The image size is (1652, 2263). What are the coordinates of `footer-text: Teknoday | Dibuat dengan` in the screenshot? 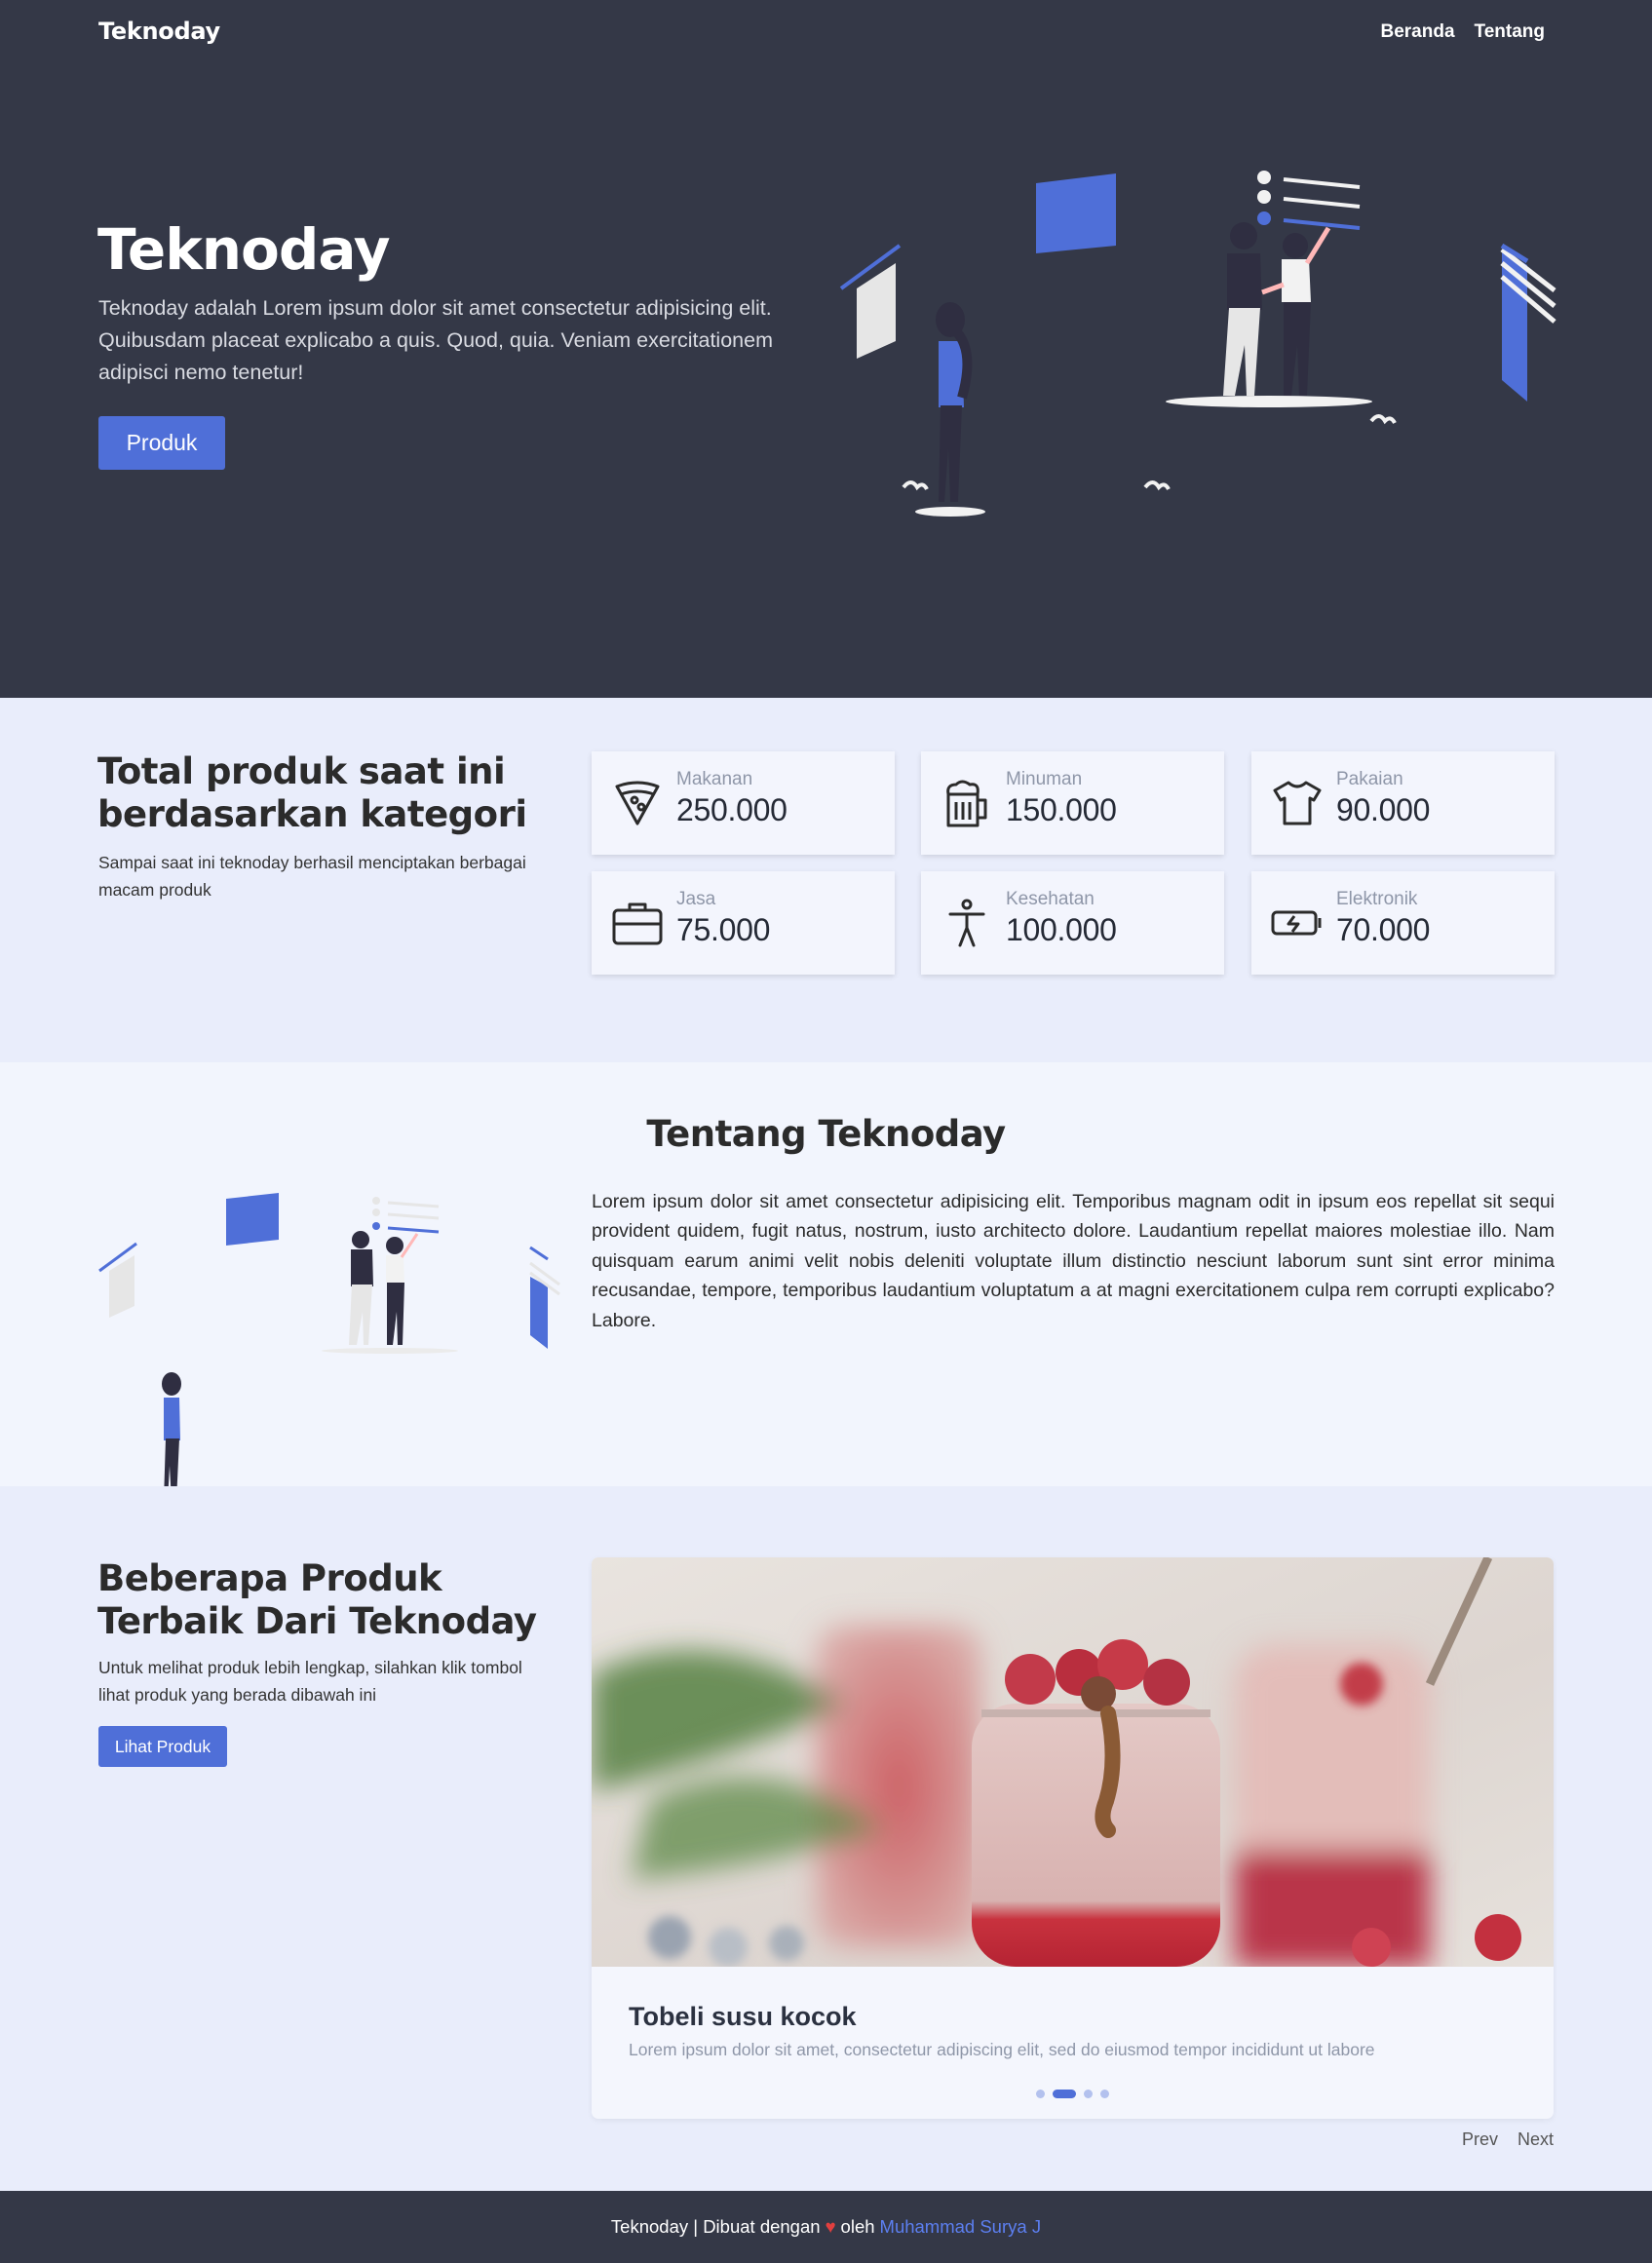 It's located at (716, 2226).